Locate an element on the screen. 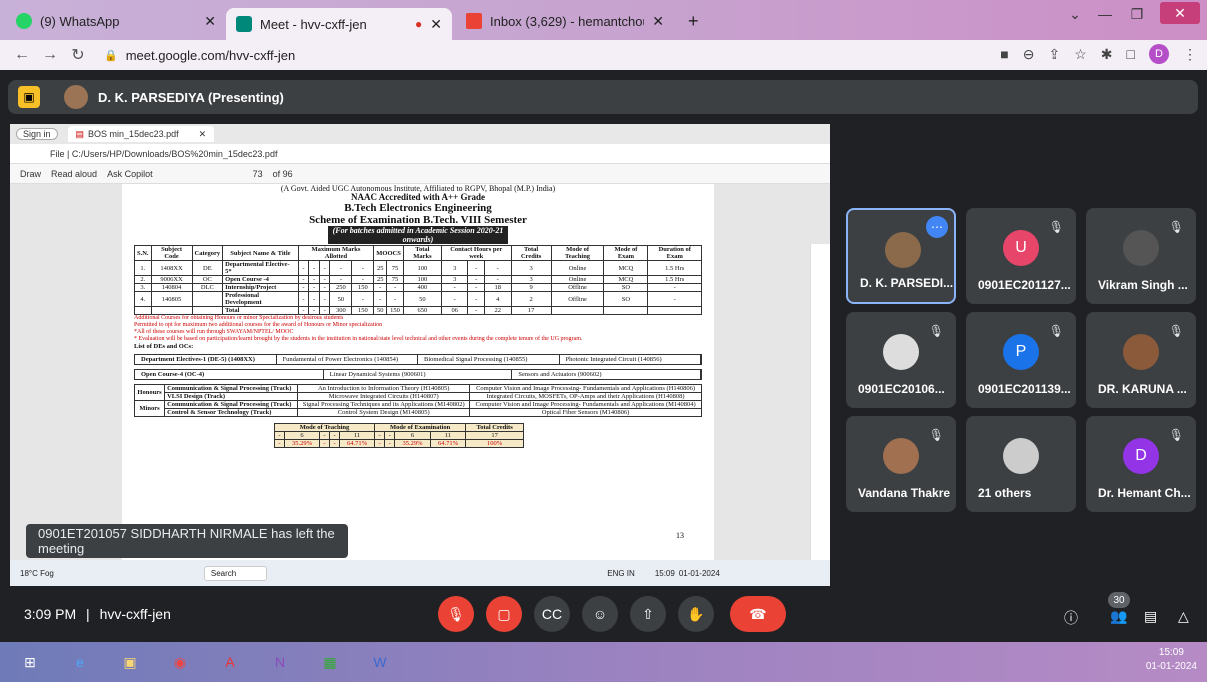 This screenshot has height=682, width=1207. menu-icon: ⋮ is located at coordinates (1190, 54).